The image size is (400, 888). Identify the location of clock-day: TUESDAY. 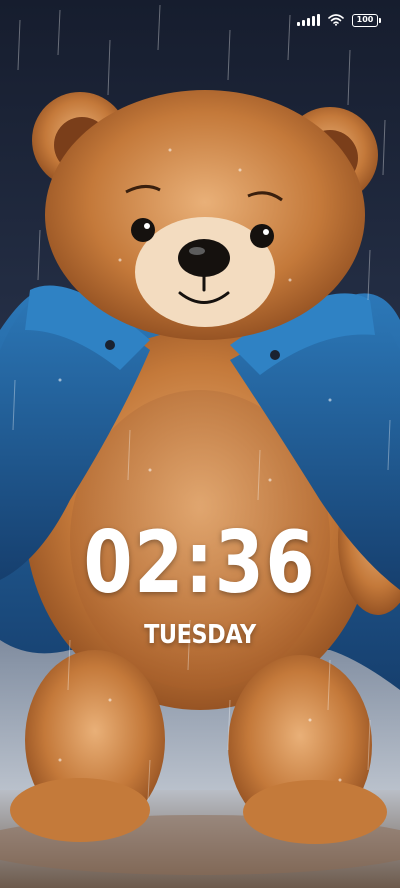
(200, 635).